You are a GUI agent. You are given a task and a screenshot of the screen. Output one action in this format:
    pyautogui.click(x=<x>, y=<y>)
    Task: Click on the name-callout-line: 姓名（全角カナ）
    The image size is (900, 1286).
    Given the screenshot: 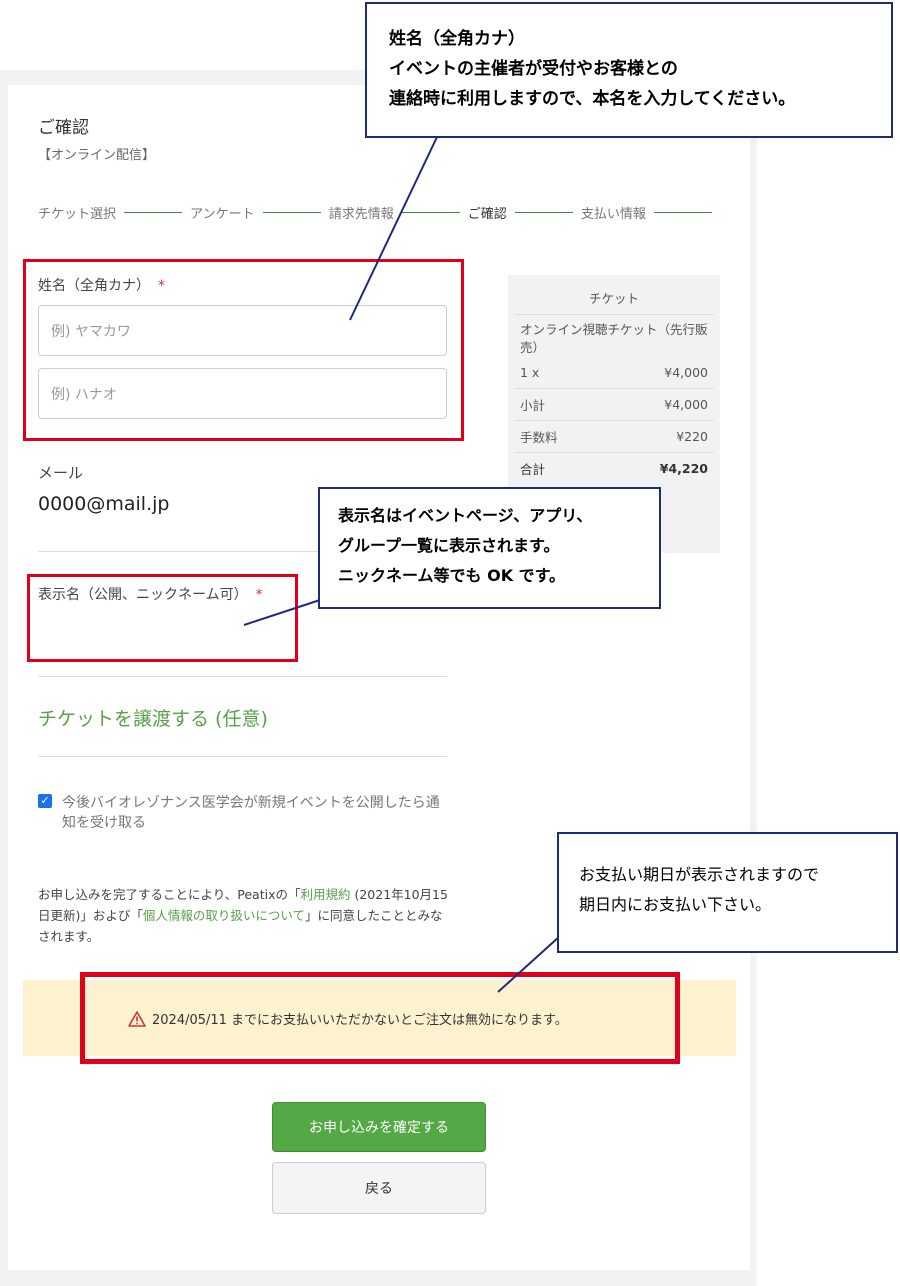 What is the action you would take?
    pyautogui.click(x=457, y=39)
    